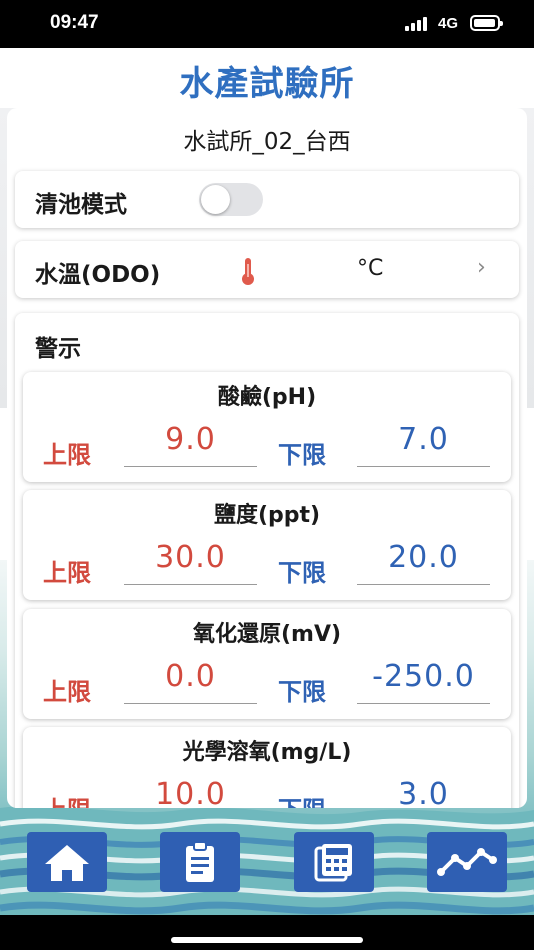  I want to click on lower-limit-input: 3.0, so click(423, 792).